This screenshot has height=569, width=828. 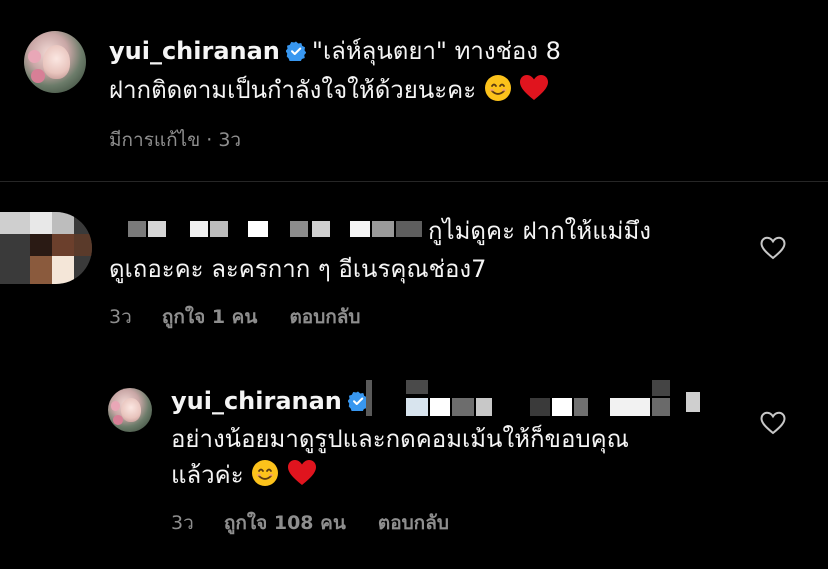 I want to click on comment-username-censored, so click(x=277, y=229).